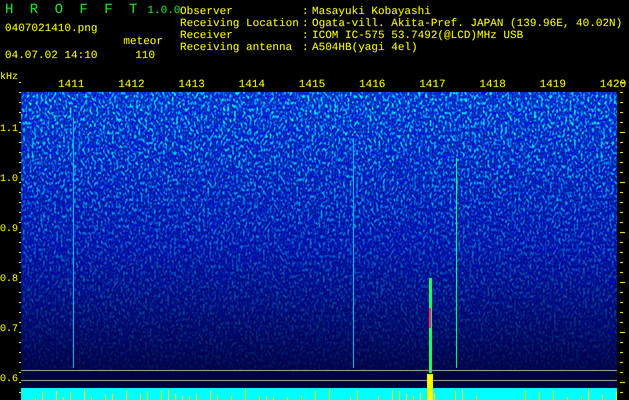 The image size is (629, 400). What do you see at coordinates (73, 10) in the screenshot?
I see `app-title: H R O F F T` at bounding box center [73, 10].